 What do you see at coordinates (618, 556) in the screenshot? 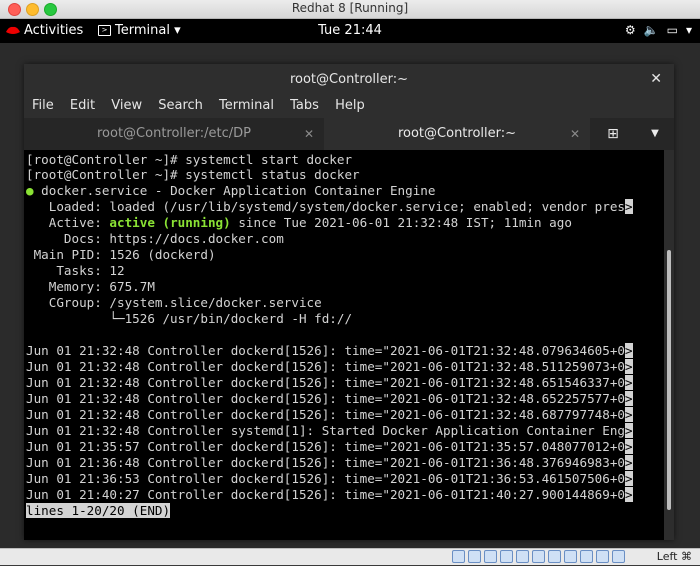
I see `keyboard-capture-icon` at bounding box center [618, 556].